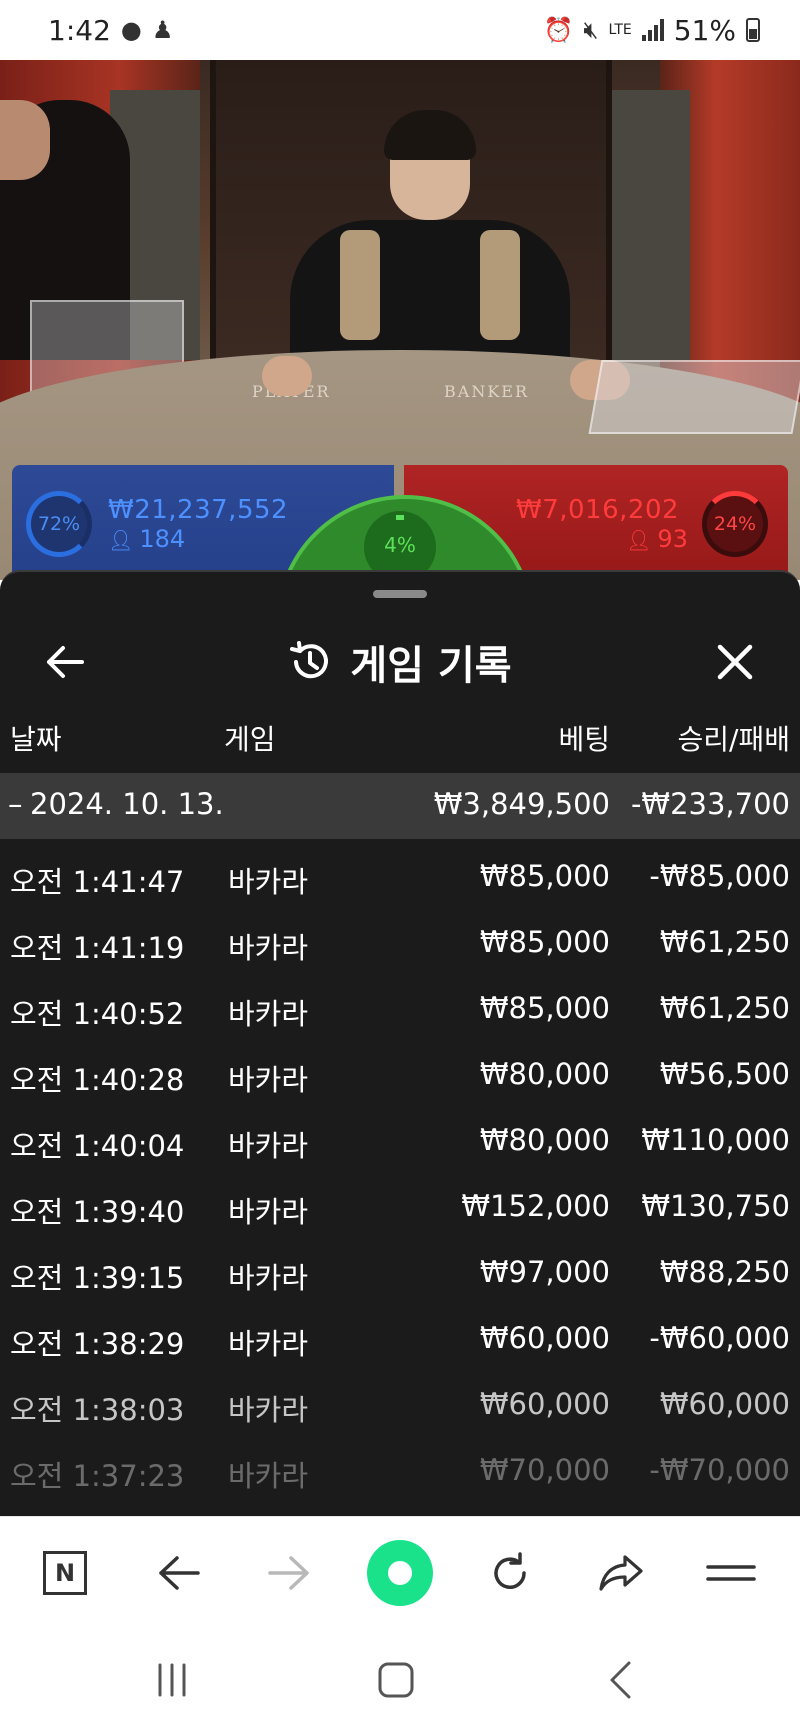  What do you see at coordinates (97, 1212) in the screenshot?
I see `row-time: 오전 1:39:40` at bounding box center [97, 1212].